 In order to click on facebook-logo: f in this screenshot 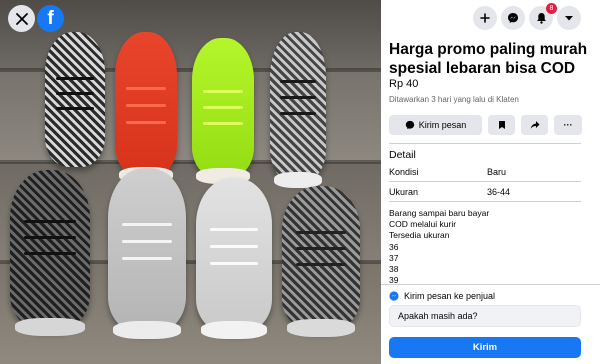, I will do `click(50, 18)`.